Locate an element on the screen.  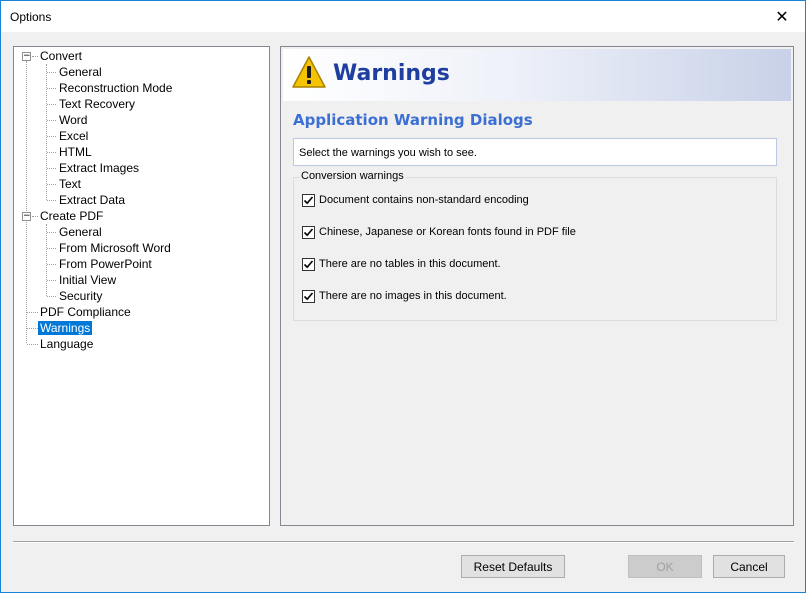
instruction-box: Select the warnings you wish to see. is located at coordinates (535, 152).